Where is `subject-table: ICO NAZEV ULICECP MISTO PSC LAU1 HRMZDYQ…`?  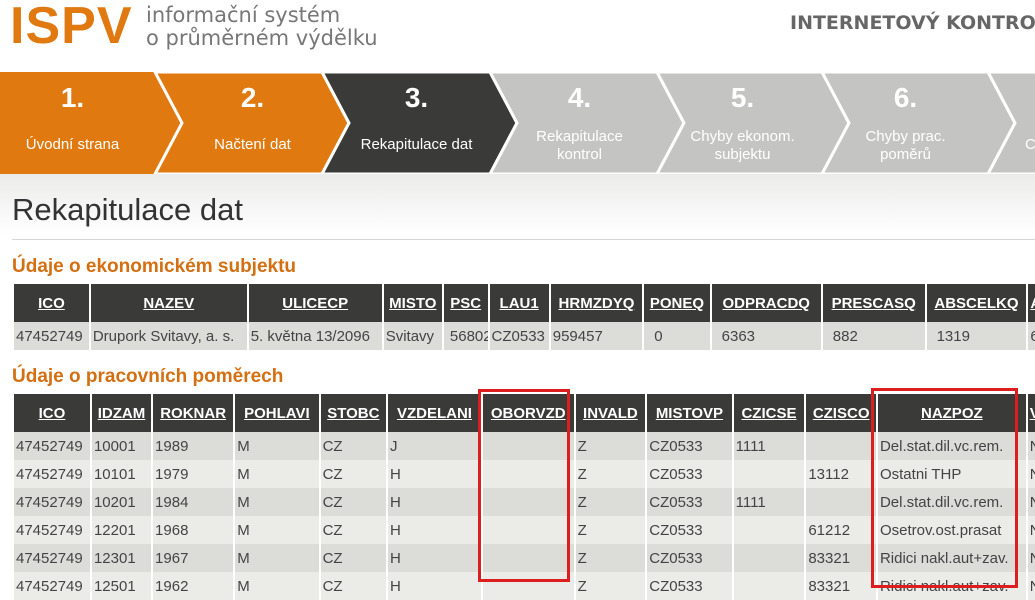
subject-table: ICO NAZEV ULICECP MISTO PSC LAU1 HRMZDYQ… is located at coordinates (523, 317).